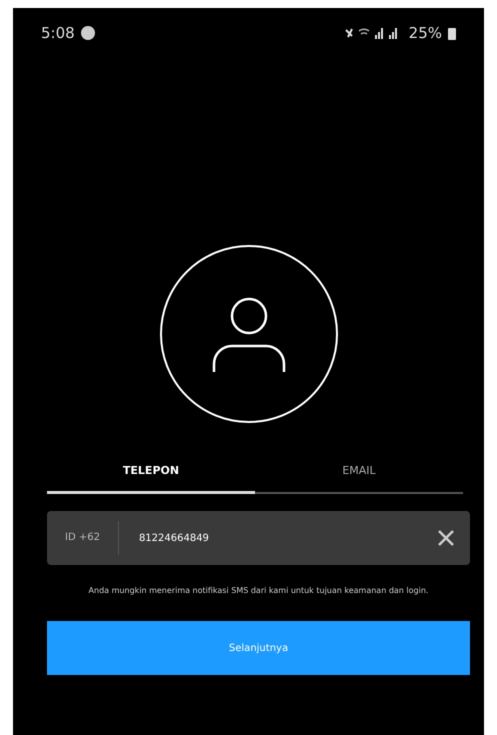 The height and width of the screenshot is (735, 497). Describe the element at coordinates (259, 591) in the screenshot. I see `sms-notice: Anda mungkin menerima notifikasi SMS dari kami untuk tujuan keamanan dan login.` at that location.